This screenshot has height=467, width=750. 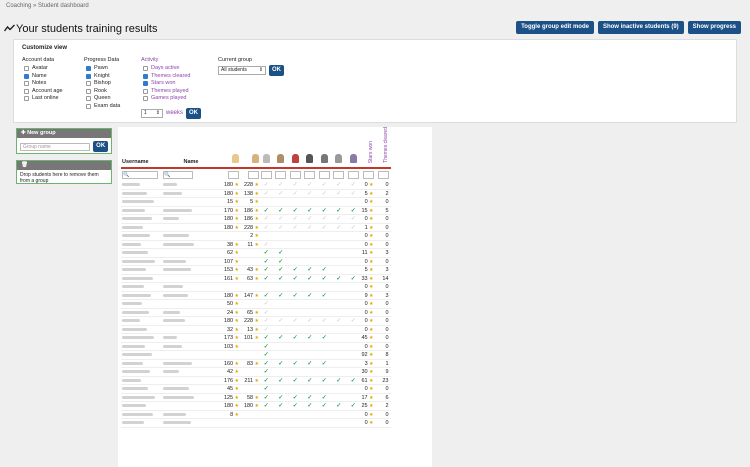 What do you see at coordinates (256, 211) in the screenshot?
I see `table-row: 170 ★ 186 ★ ✓ ✓ ✓ ✓ ✓ ✓ ✓ 15 ★ 5` at bounding box center [256, 211].